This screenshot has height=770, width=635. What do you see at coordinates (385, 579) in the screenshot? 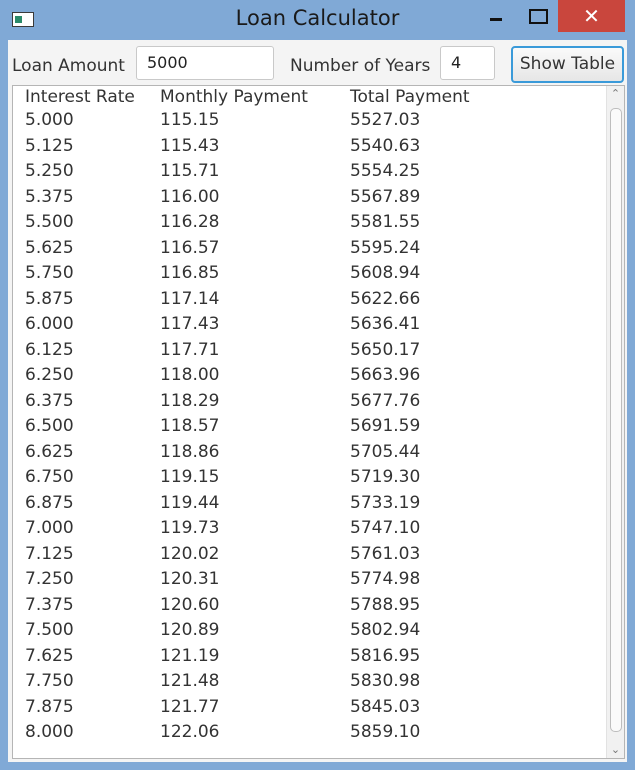
I see `cell-total-payment: 5774.98` at bounding box center [385, 579].